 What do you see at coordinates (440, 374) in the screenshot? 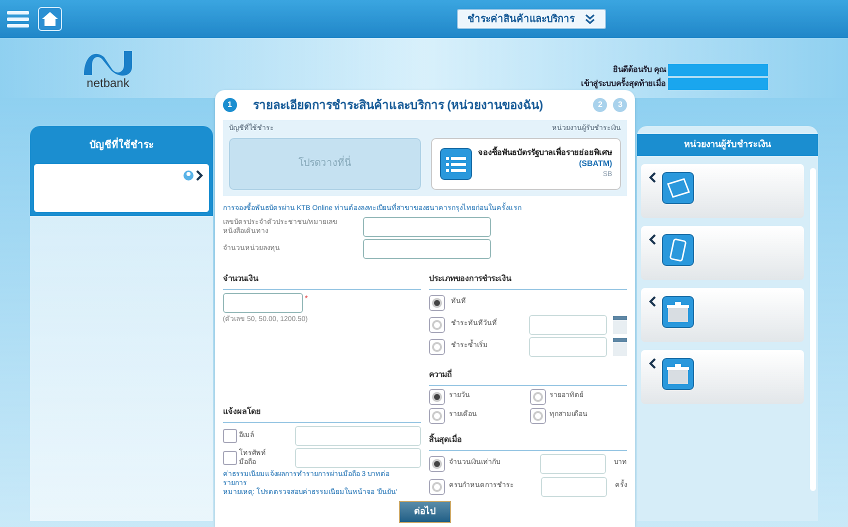
I see `section-heading: ความถี่` at bounding box center [440, 374].